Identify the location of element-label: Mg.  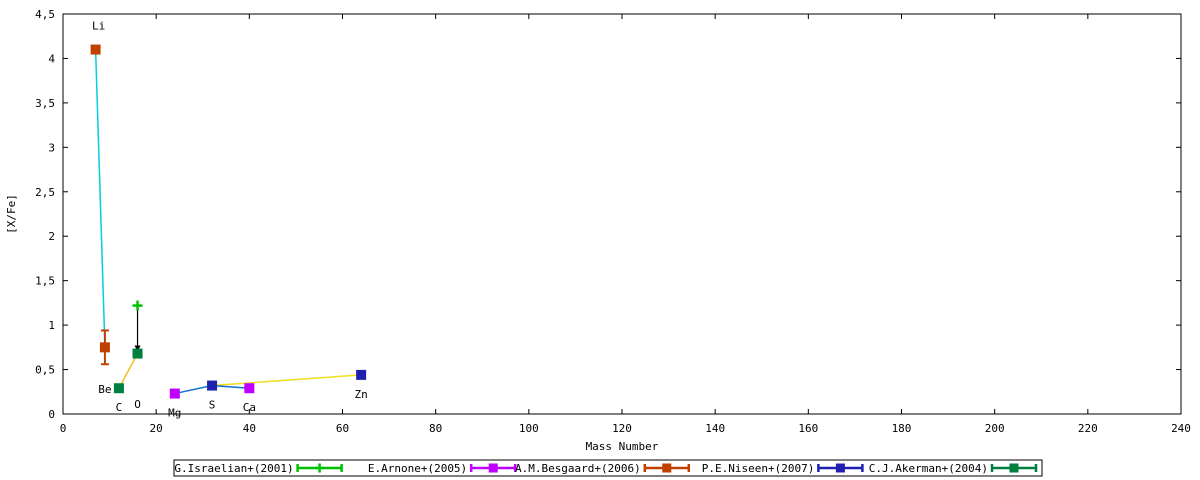
(174, 413).